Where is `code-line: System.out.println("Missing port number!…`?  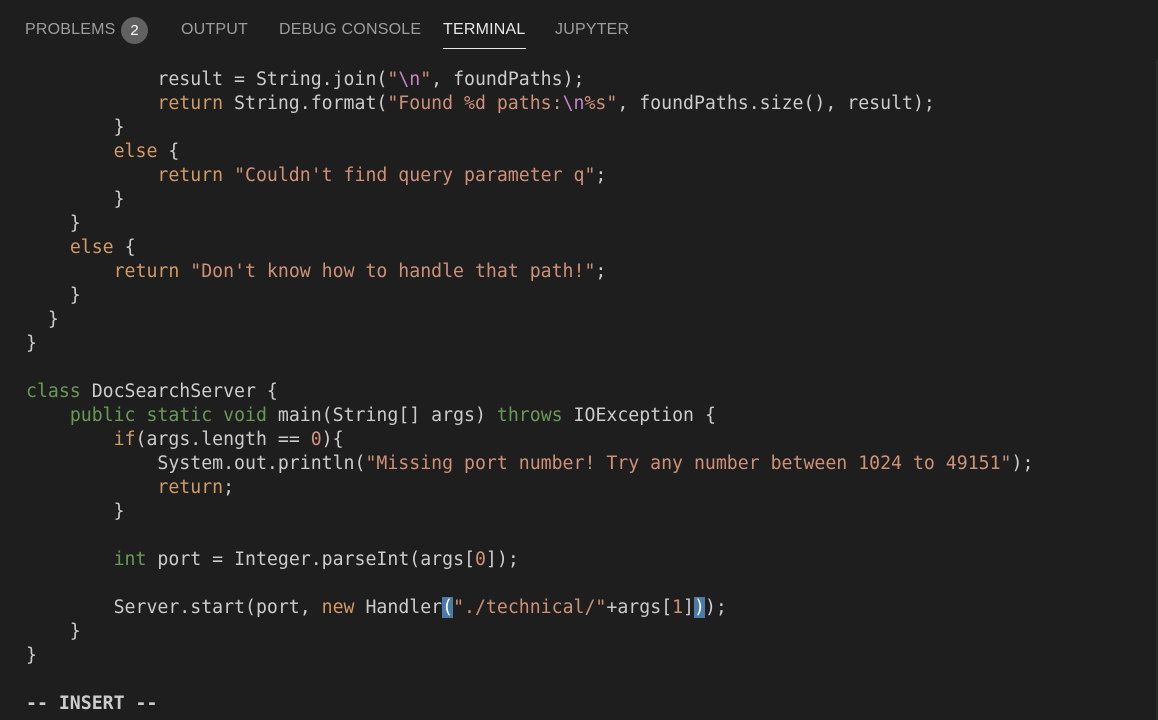 code-line: System.out.println("Missing port number!… is located at coordinates (595, 463).